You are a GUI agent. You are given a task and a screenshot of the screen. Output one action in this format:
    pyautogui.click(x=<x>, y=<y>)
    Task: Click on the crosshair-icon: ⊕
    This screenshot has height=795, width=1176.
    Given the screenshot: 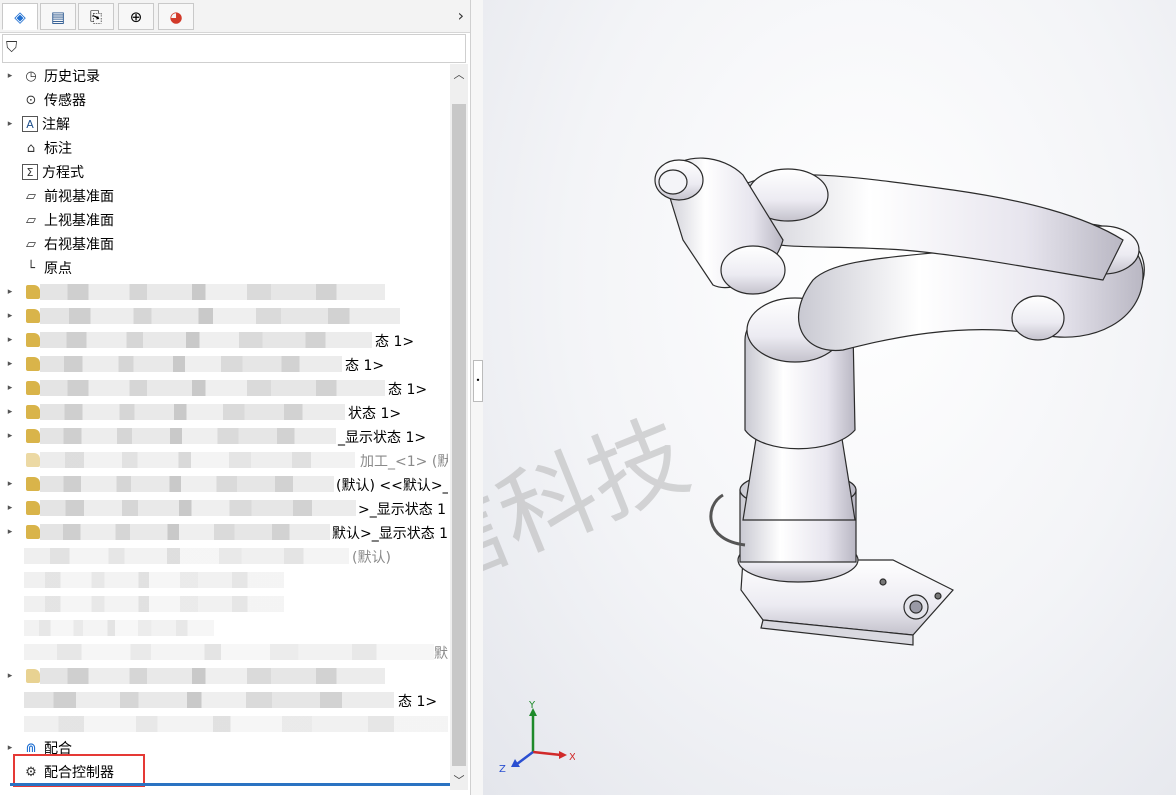 What is the action you would take?
    pyautogui.click(x=136, y=16)
    